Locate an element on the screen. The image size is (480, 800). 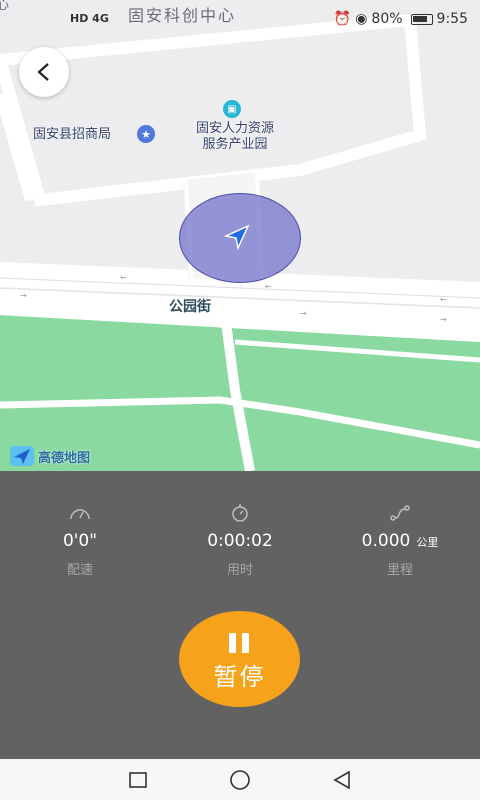
circle-icon is located at coordinates (240, 780).